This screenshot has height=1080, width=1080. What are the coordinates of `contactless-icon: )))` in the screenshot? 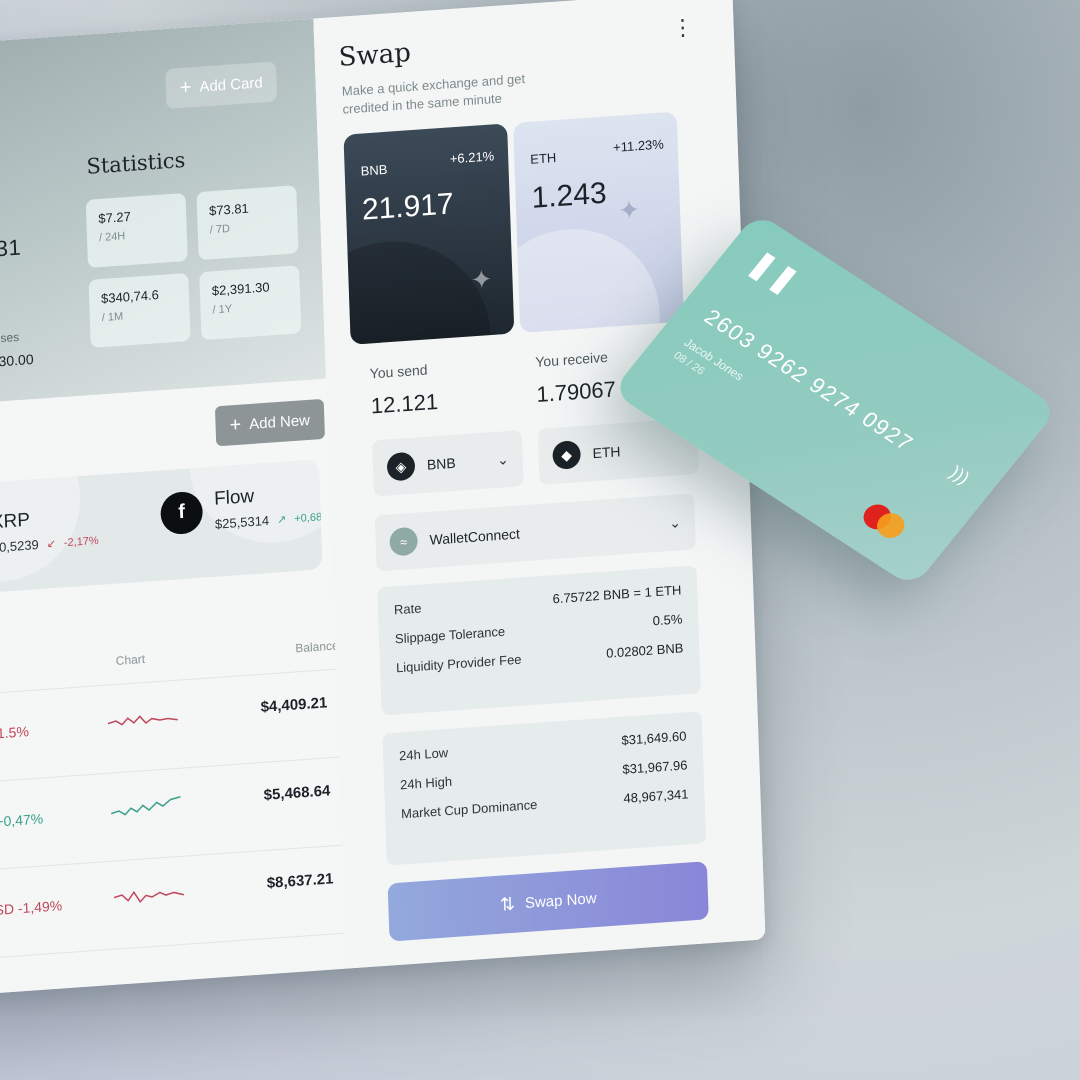 It's located at (959, 475).